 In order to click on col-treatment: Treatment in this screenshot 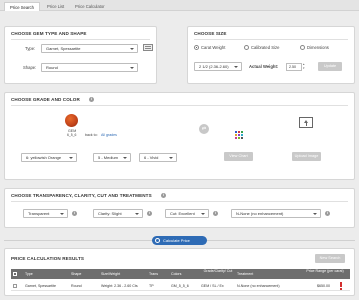, I will do `click(245, 273)`.